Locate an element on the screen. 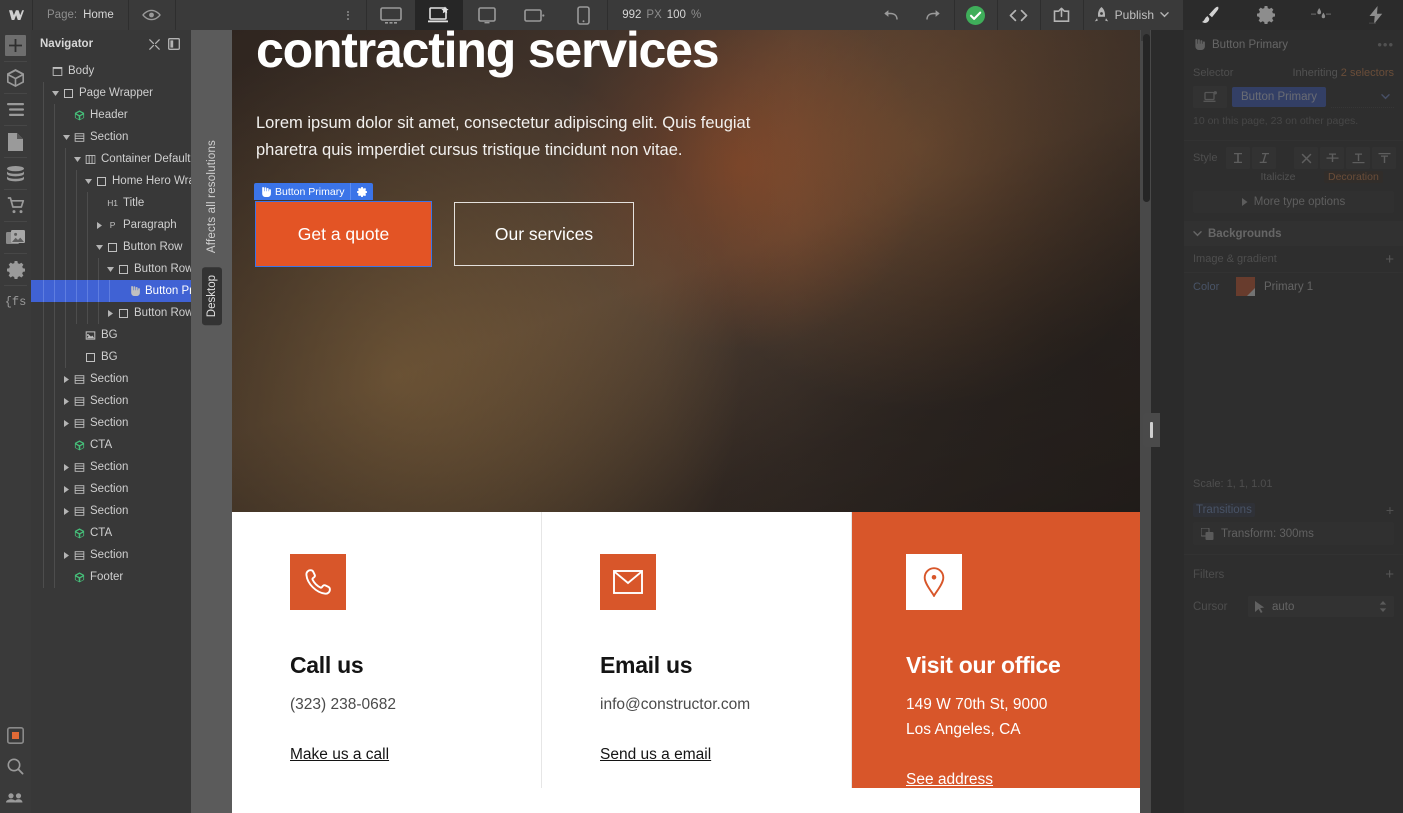  share-button is located at coordinates (1062, 15).